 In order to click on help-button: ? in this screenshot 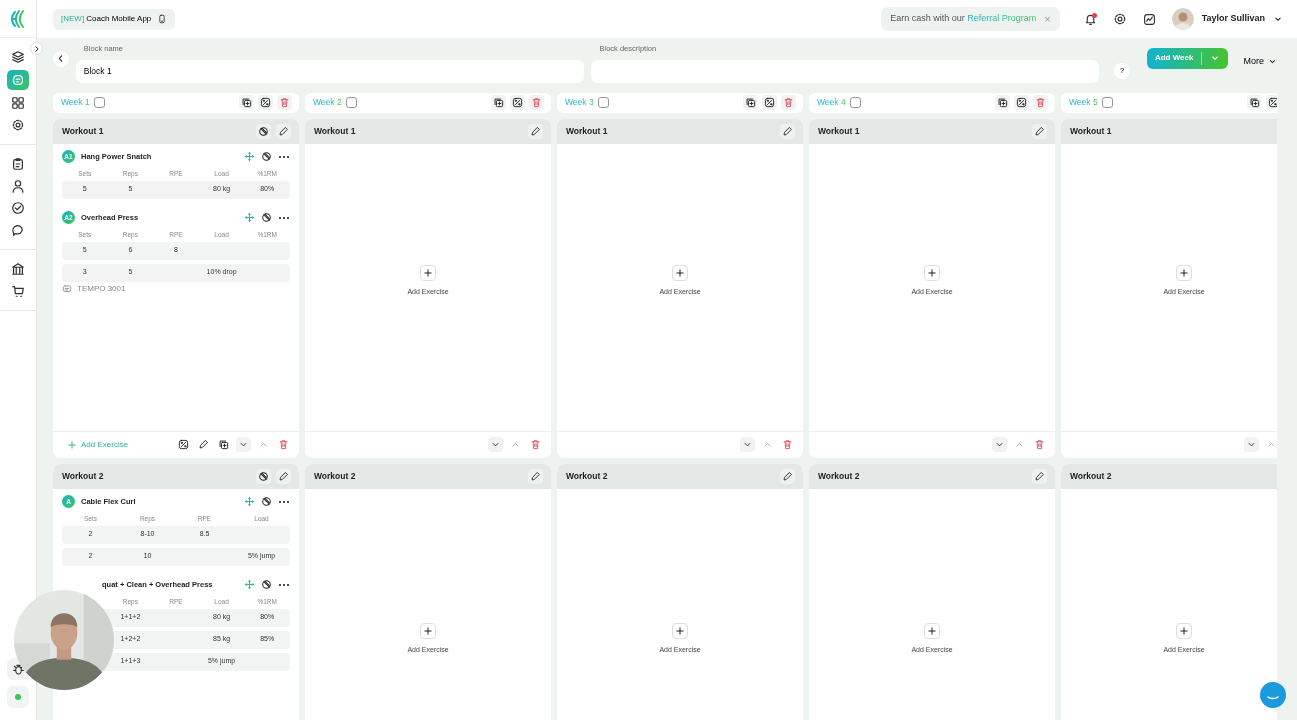, I will do `click(1122, 70)`.